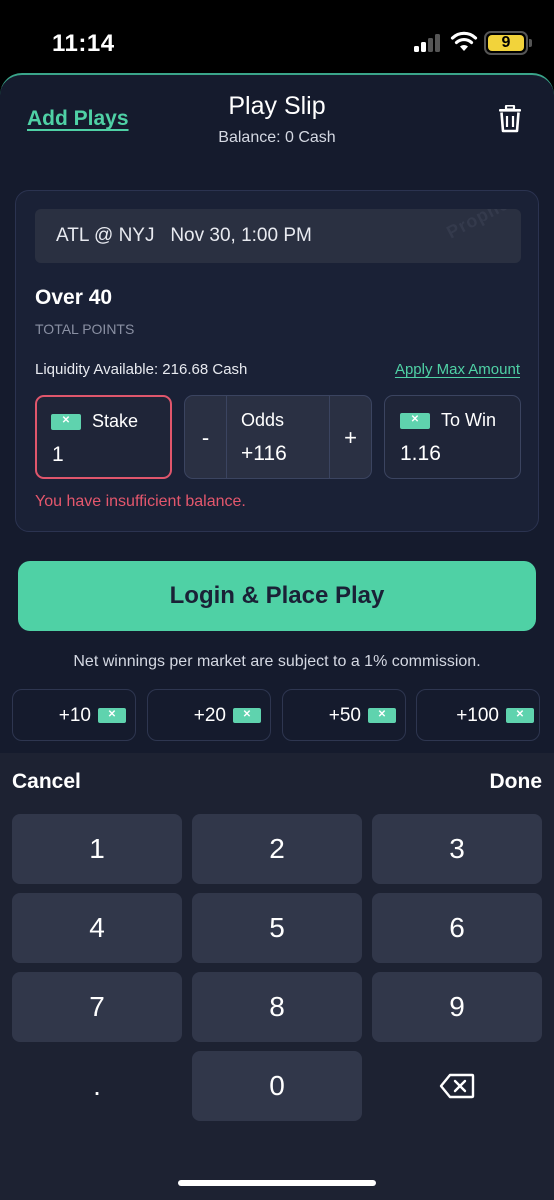  What do you see at coordinates (469, 420) in the screenshot?
I see `to-win-label: To Win` at bounding box center [469, 420].